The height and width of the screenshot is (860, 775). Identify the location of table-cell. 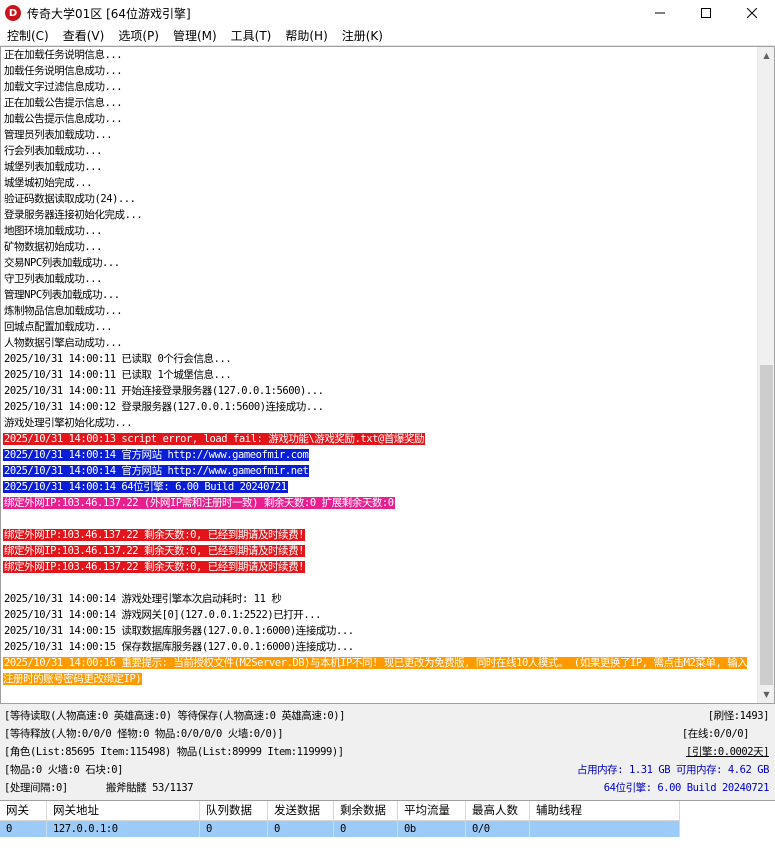
(605, 829).